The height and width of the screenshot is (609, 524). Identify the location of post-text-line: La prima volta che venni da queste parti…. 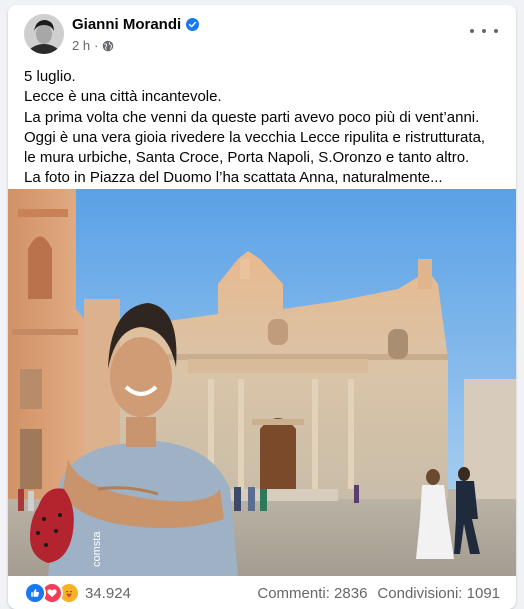
(252, 117).